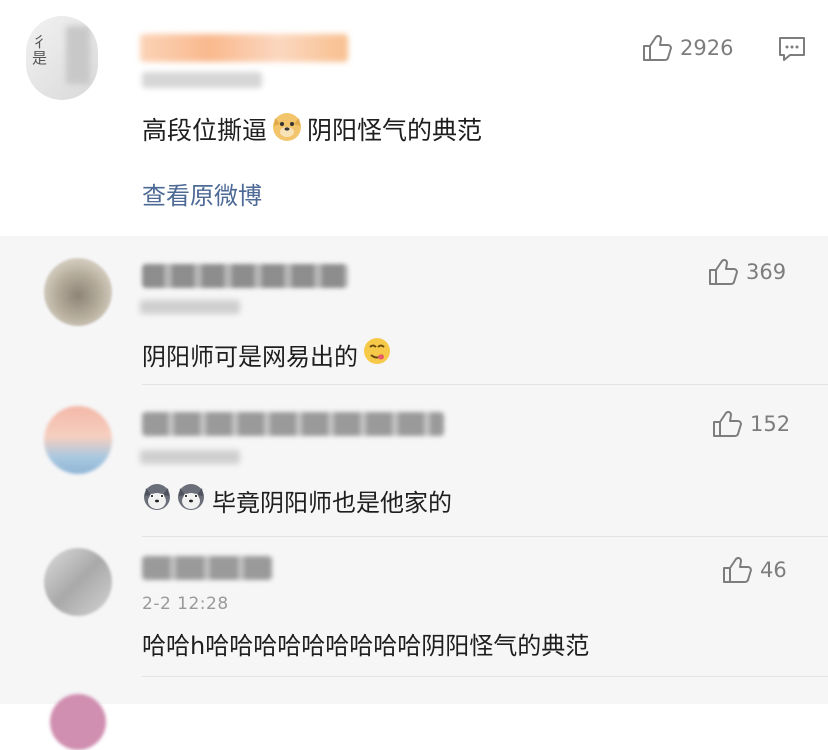  Describe the element at coordinates (754, 570) in the screenshot. I see `like-button: 46` at that location.